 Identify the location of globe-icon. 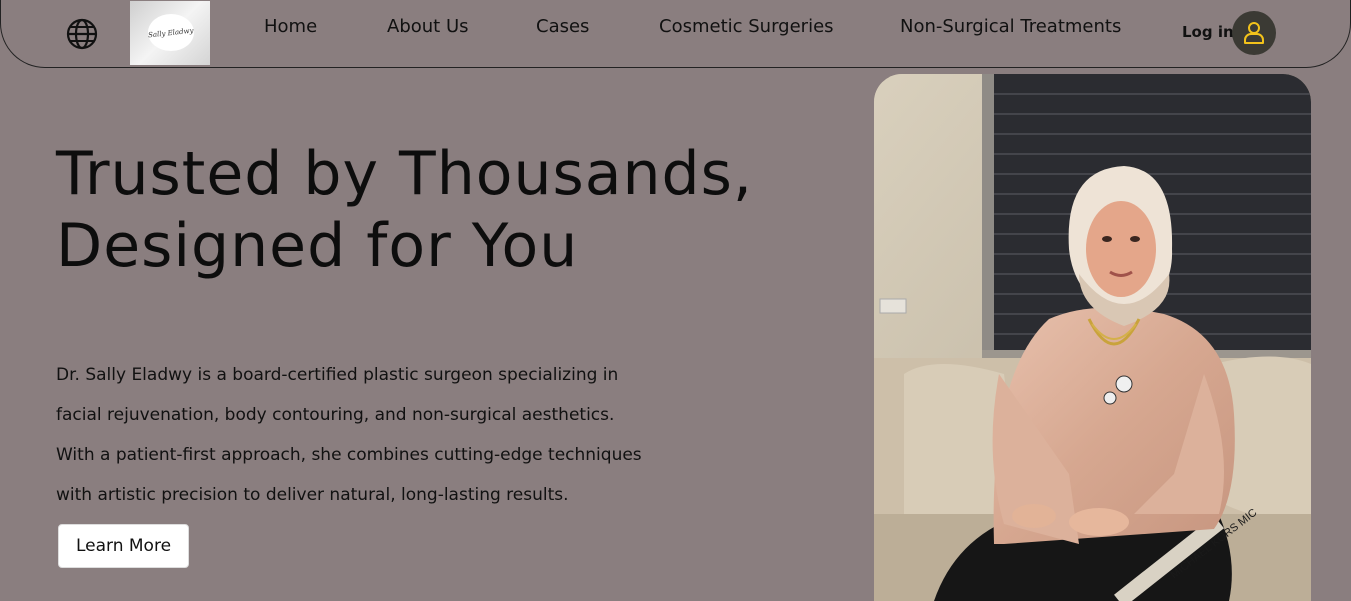
(82, 34).